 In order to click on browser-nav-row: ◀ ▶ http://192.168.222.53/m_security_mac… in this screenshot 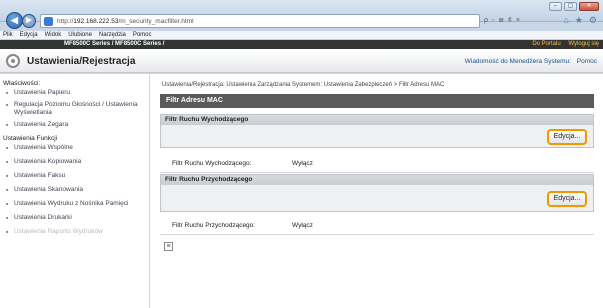, I will do `click(301, 21)`.